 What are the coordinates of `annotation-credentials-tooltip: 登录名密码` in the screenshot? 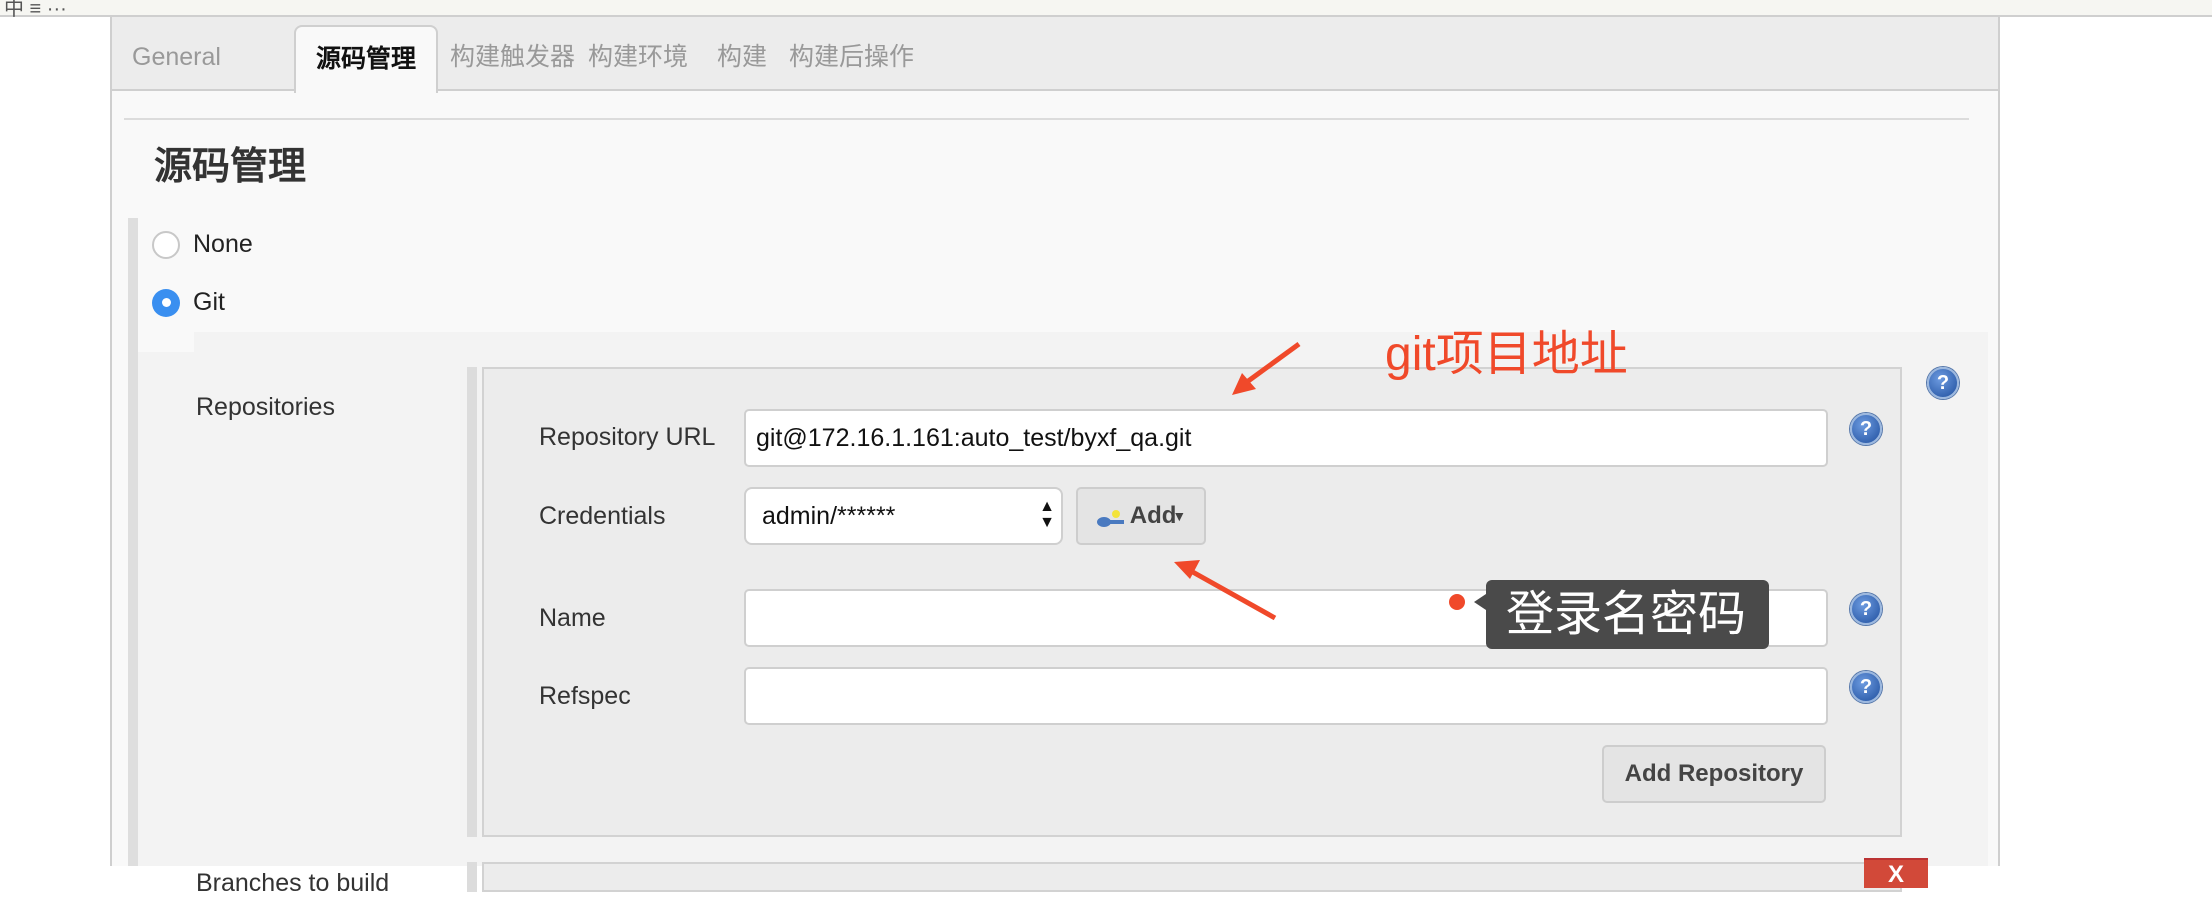 It's located at (1621, 614).